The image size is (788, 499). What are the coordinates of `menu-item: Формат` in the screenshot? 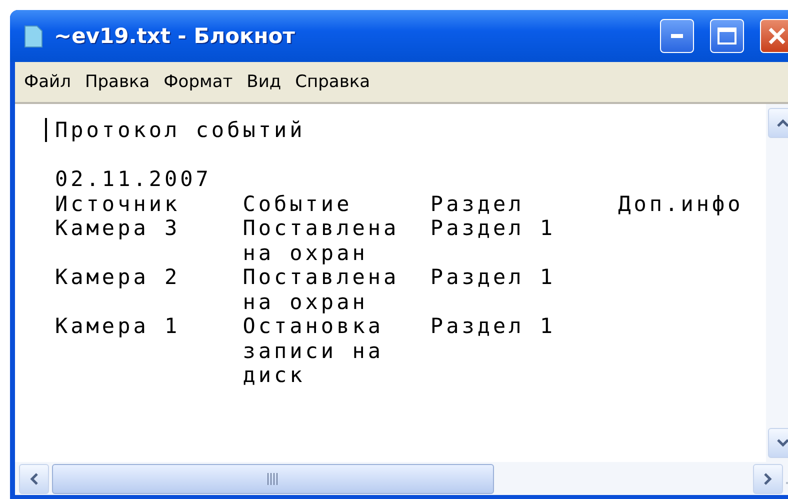 It's located at (198, 82).